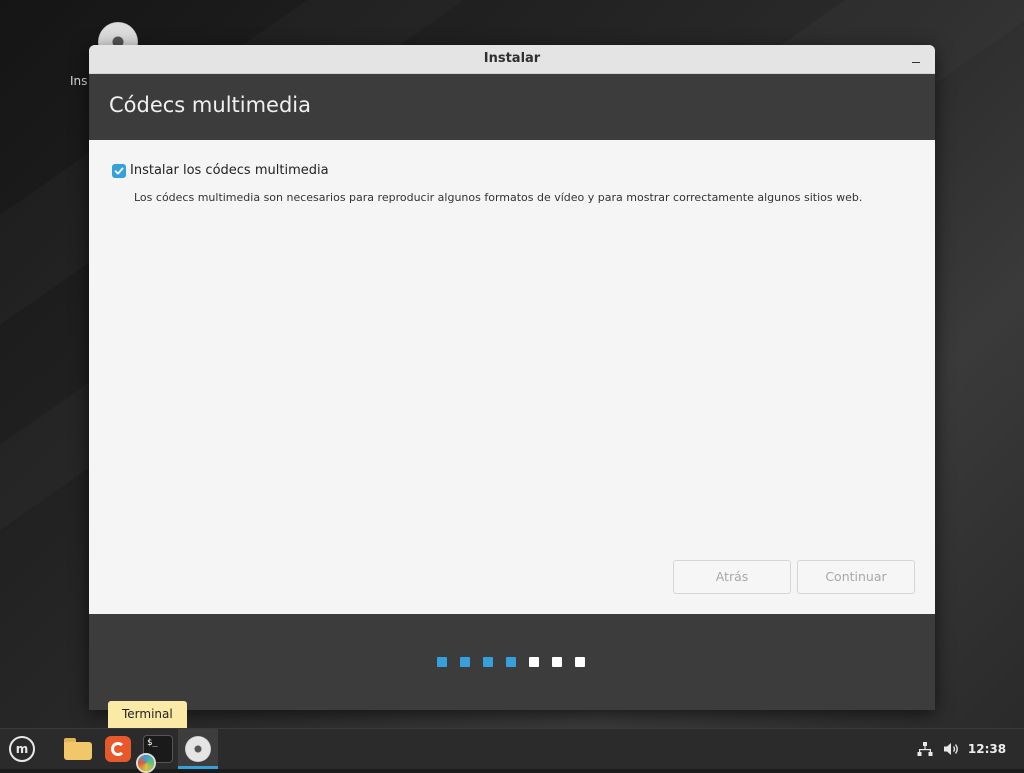 This screenshot has height=773, width=1024. What do you see at coordinates (856, 577) in the screenshot?
I see `continue-button: Continuar` at bounding box center [856, 577].